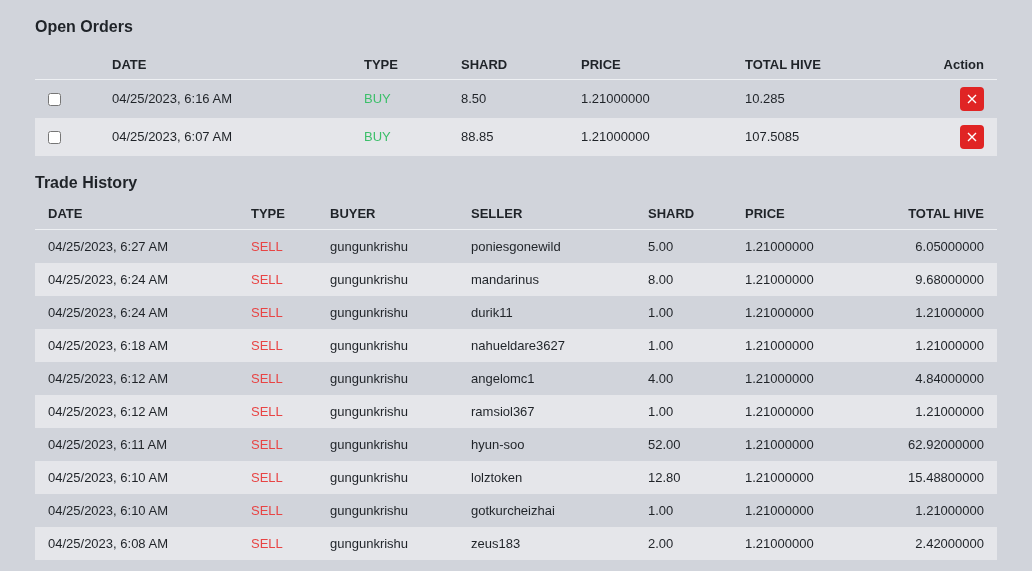  Describe the element at coordinates (765, 99) in the screenshot. I see `table-cell: 10.285` at that location.